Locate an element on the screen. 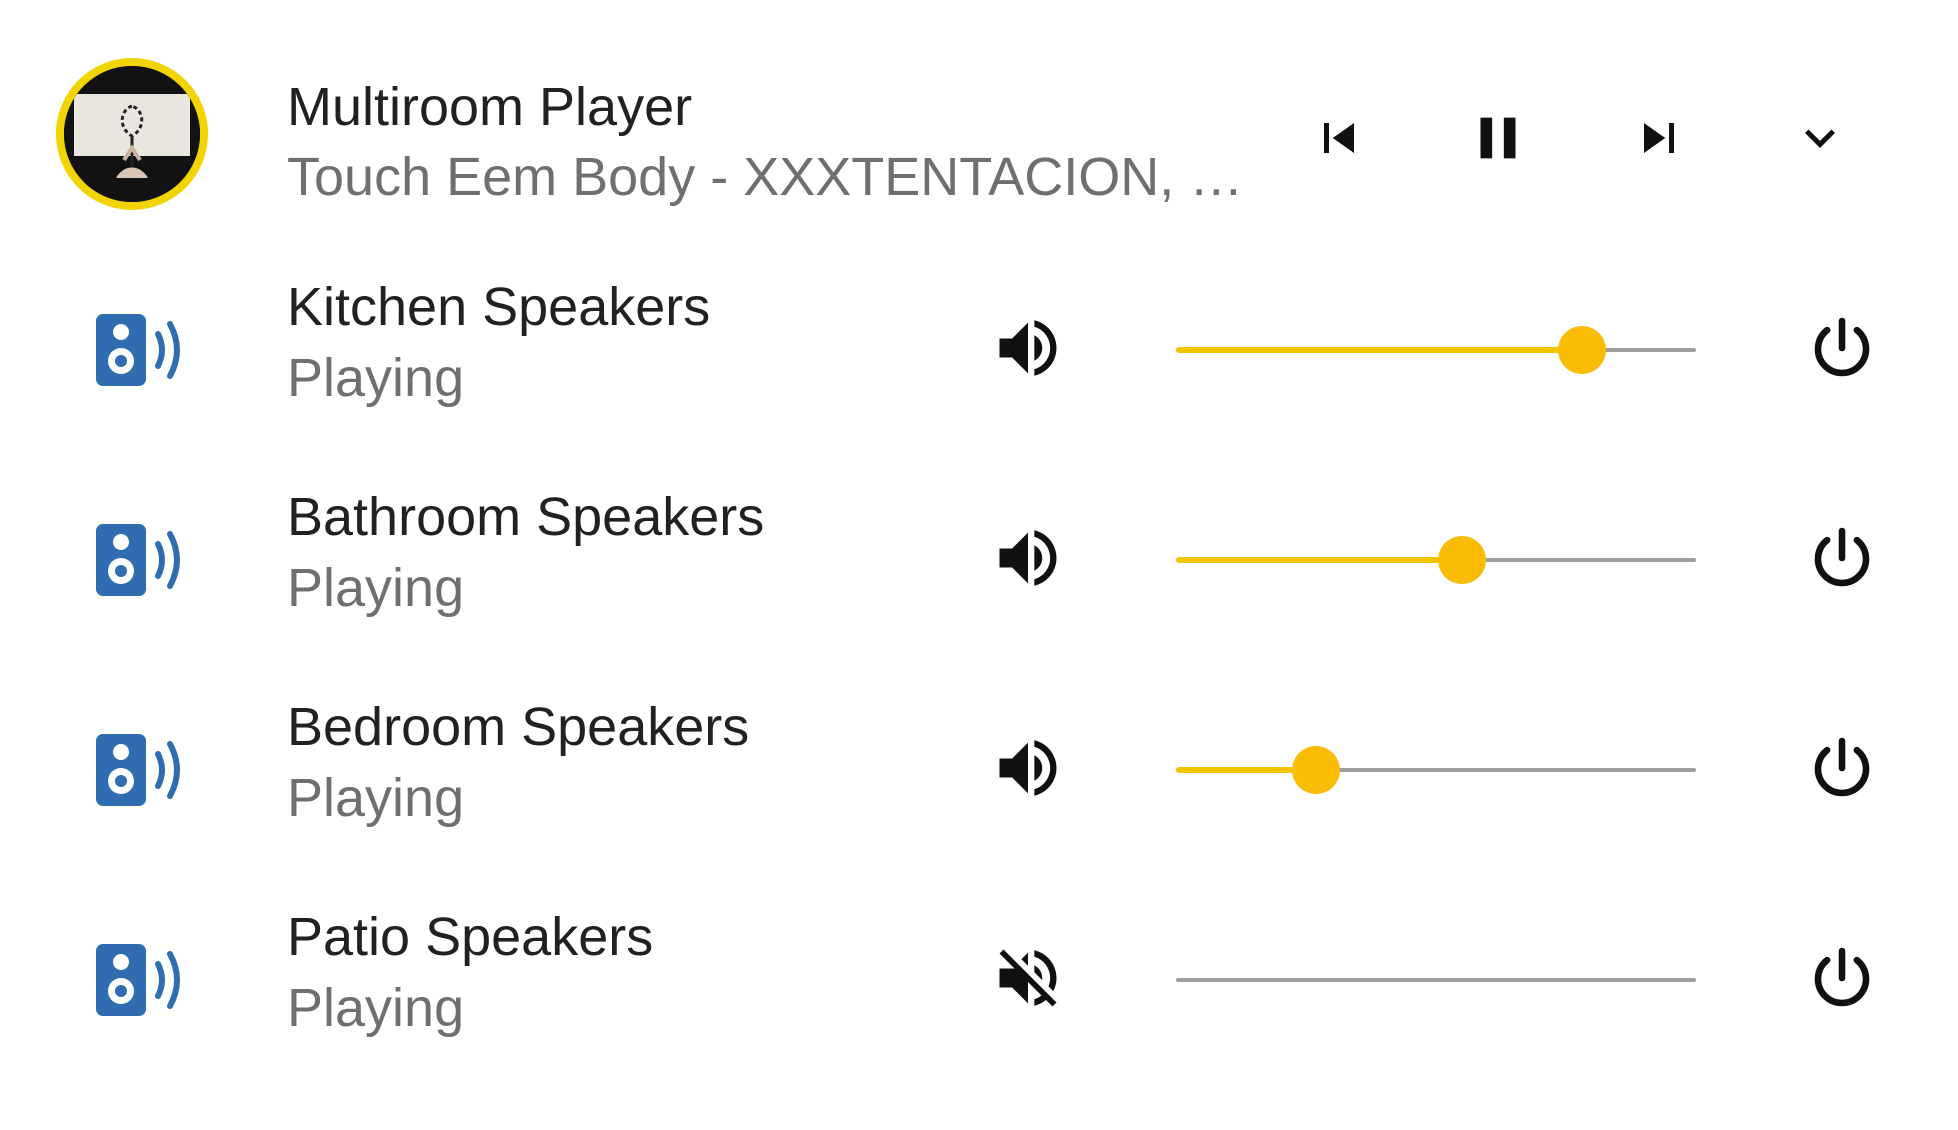 This screenshot has height=1130, width=1958. chevron-down-icon is located at coordinates (1820, 138).